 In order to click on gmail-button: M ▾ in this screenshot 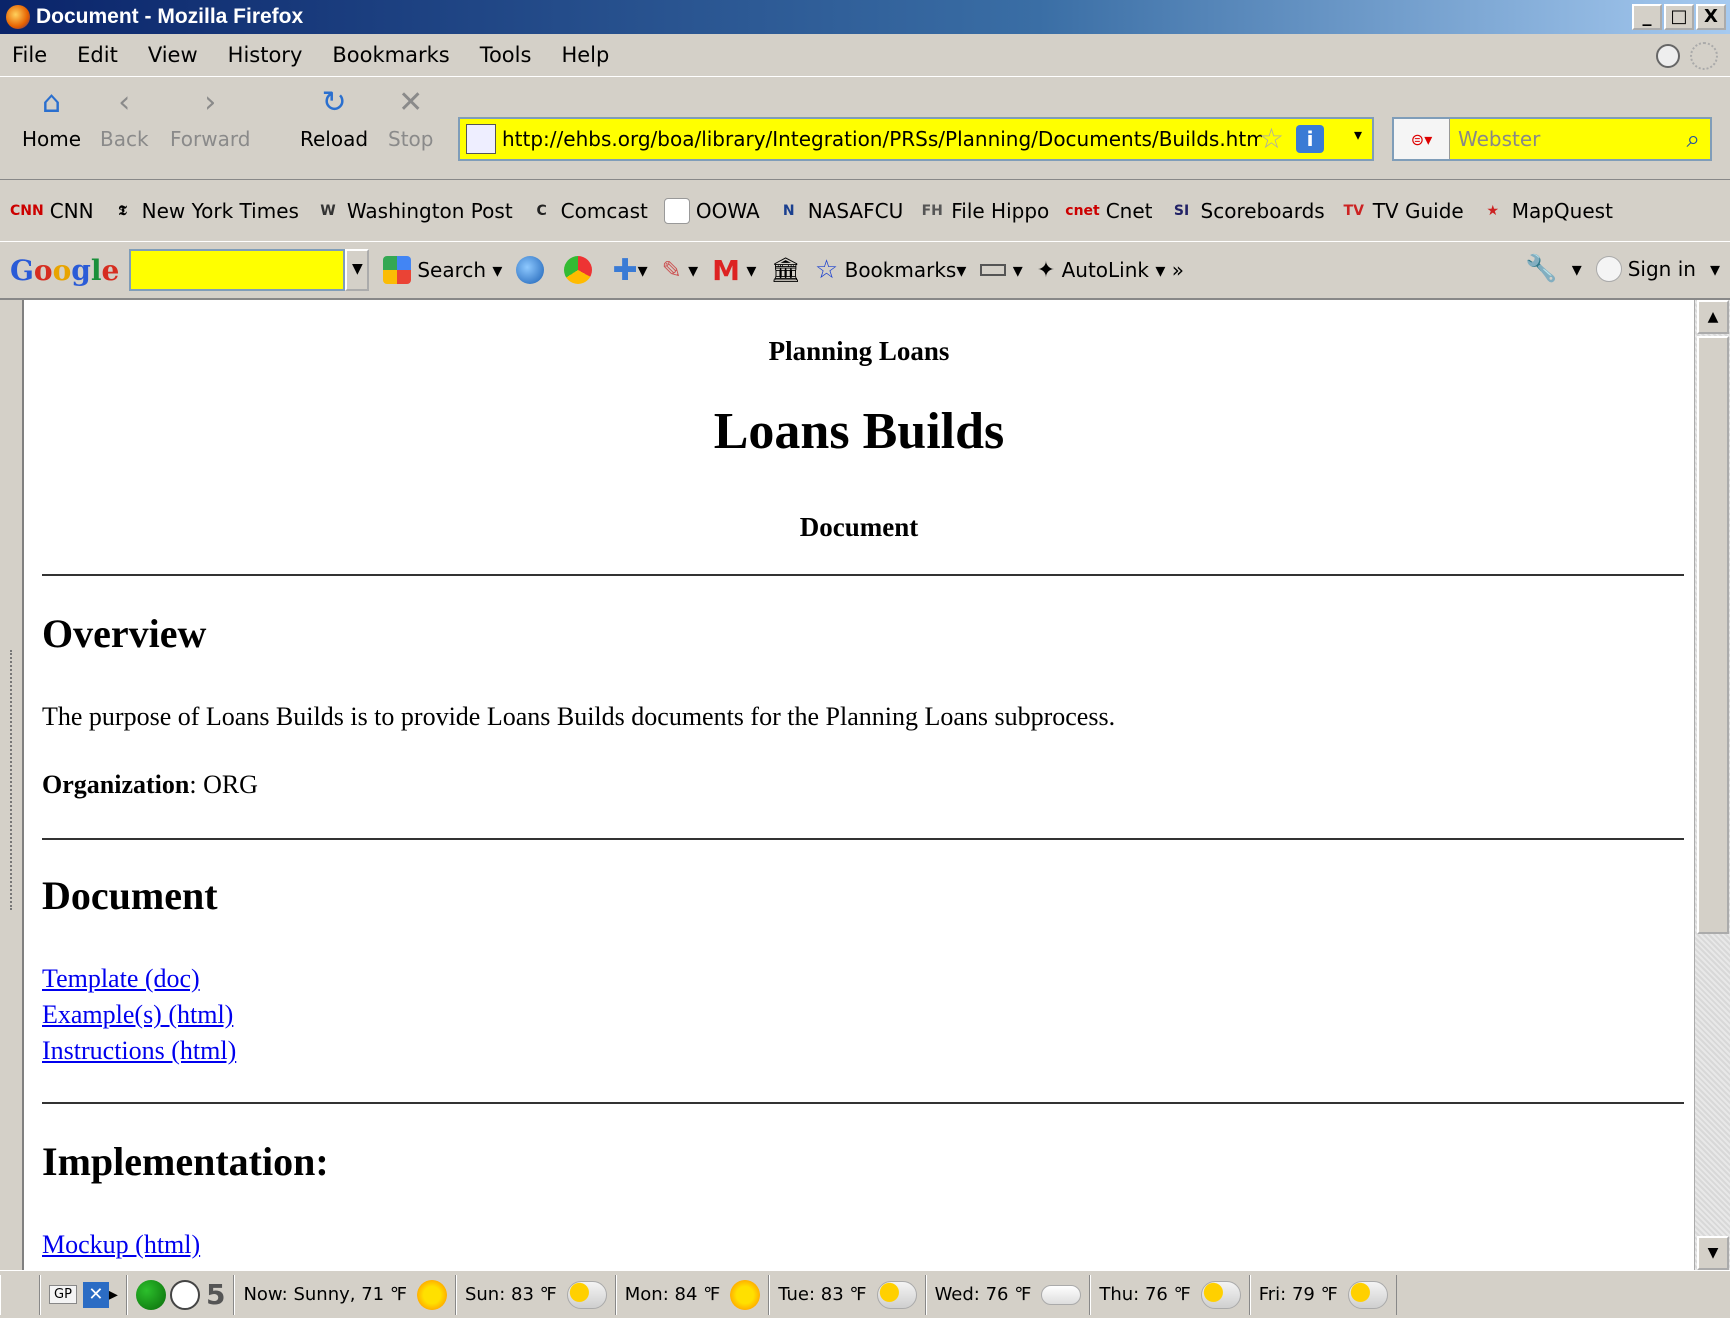, I will do `click(734, 270)`.